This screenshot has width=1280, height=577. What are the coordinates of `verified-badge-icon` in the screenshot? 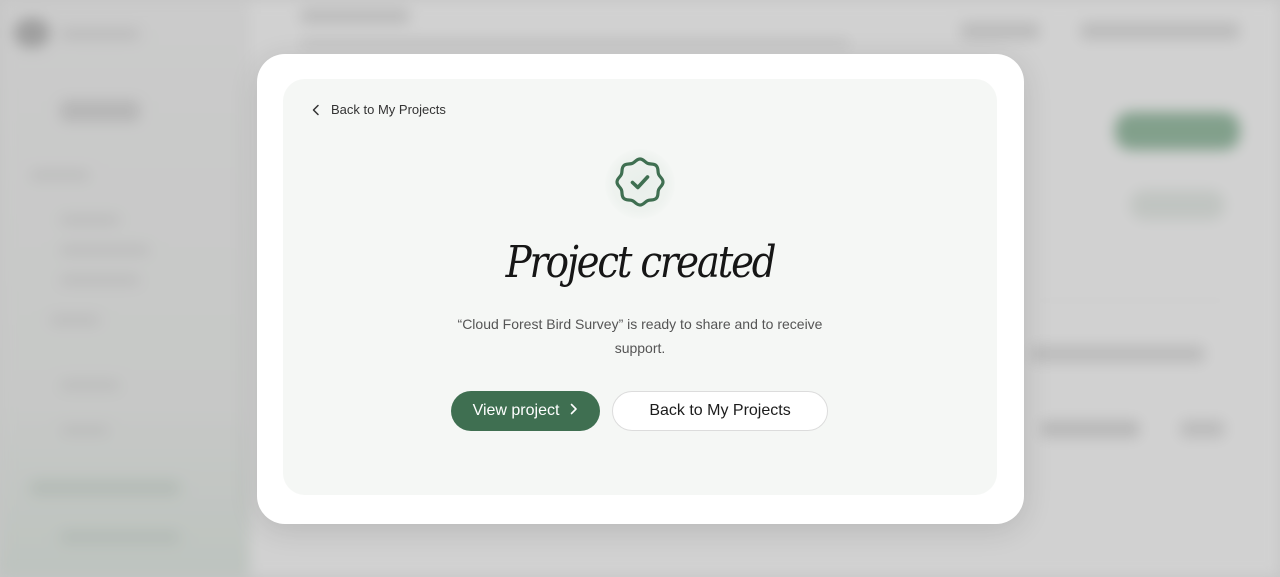 It's located at (640, 184).